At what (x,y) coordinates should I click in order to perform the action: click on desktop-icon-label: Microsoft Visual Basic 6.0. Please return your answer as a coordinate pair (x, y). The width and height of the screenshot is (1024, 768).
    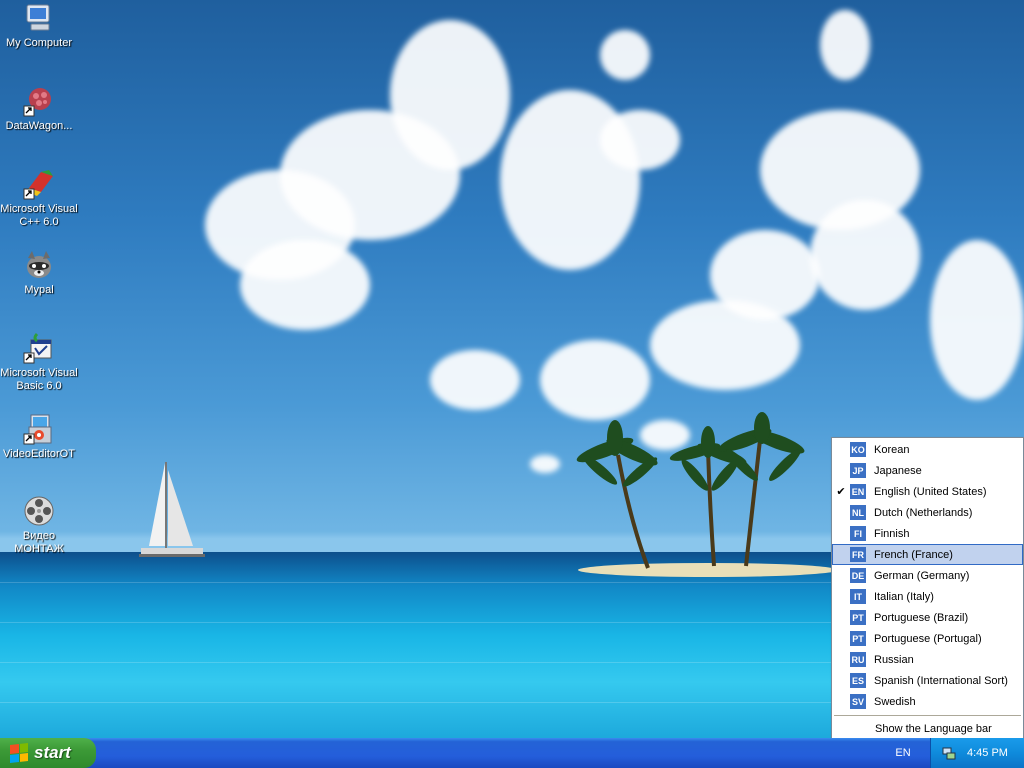
    Looking at the image, I should click on (39, 379).